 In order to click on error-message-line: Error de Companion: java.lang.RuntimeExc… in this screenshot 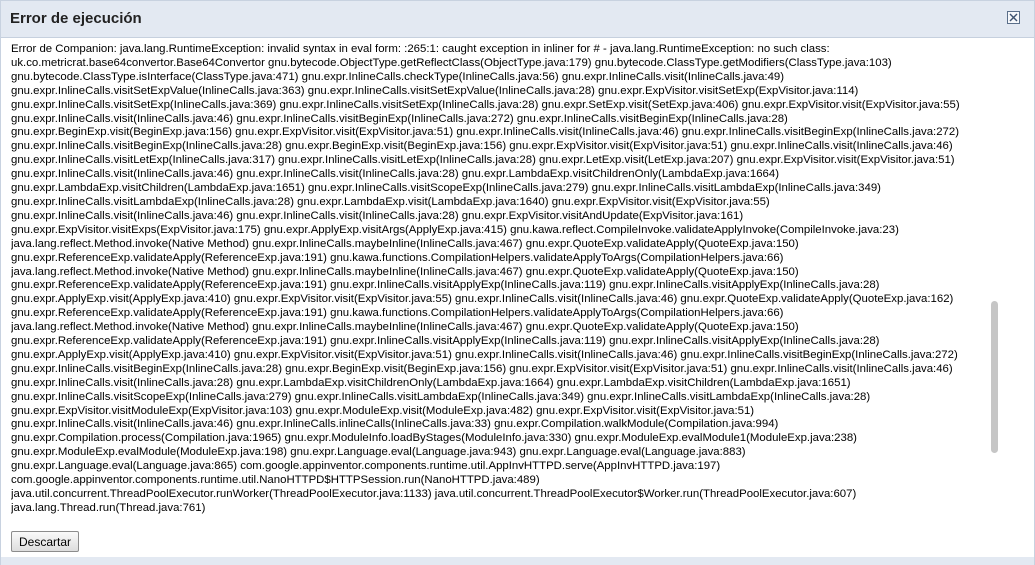, I will do `click(420, 49)`.